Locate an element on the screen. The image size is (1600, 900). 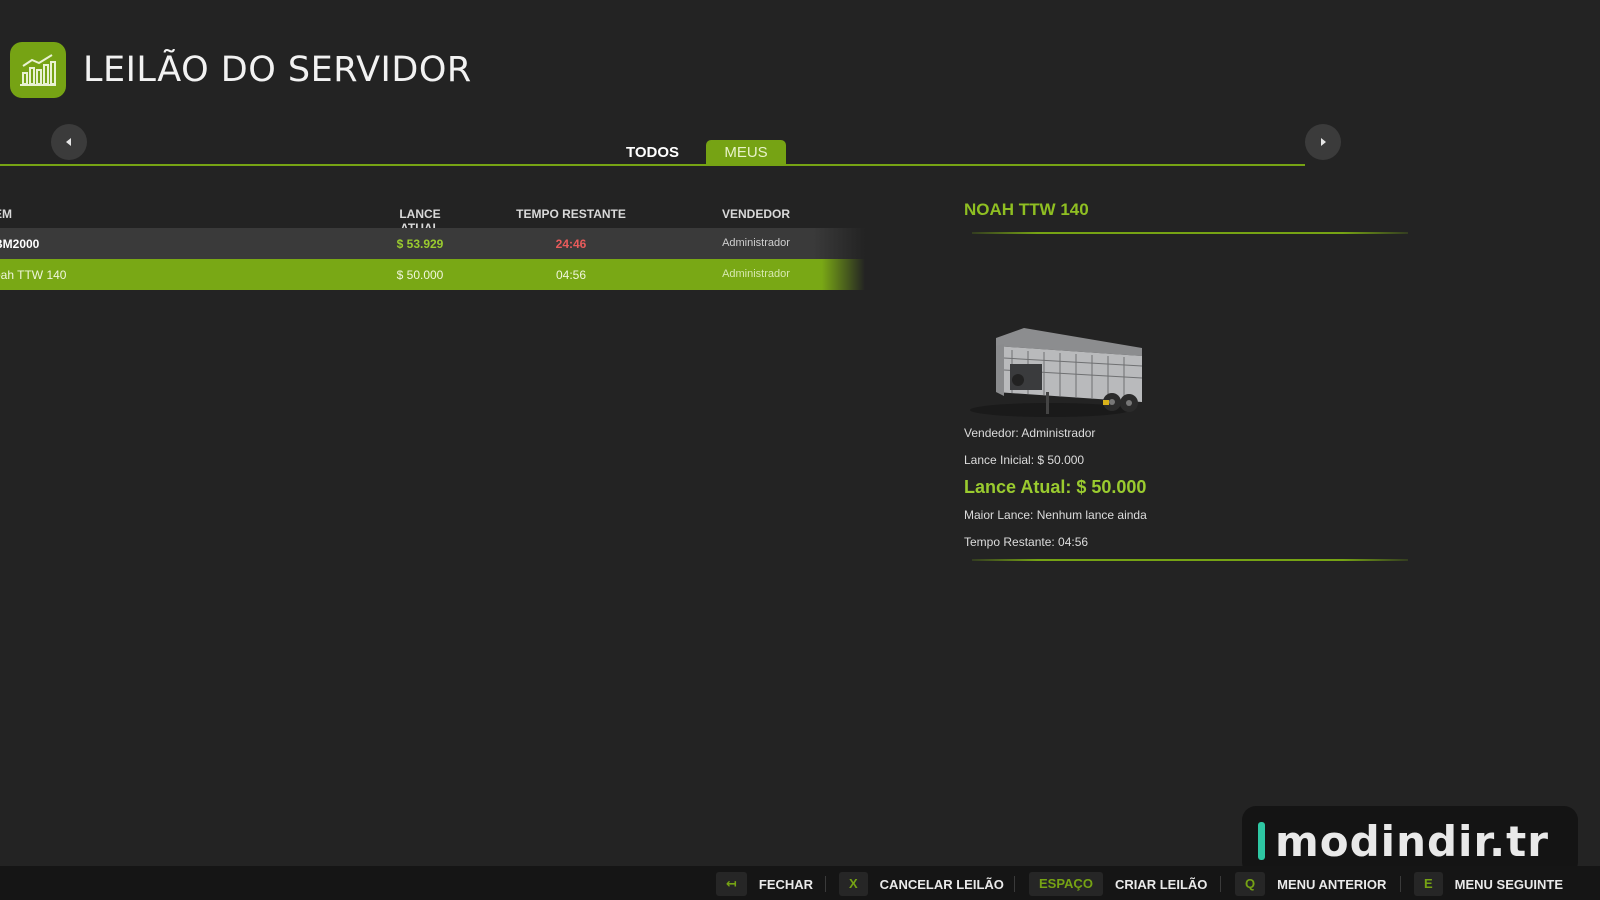
header: LEILÃO DO SERVIDOR is located at coordinates (241, 70).